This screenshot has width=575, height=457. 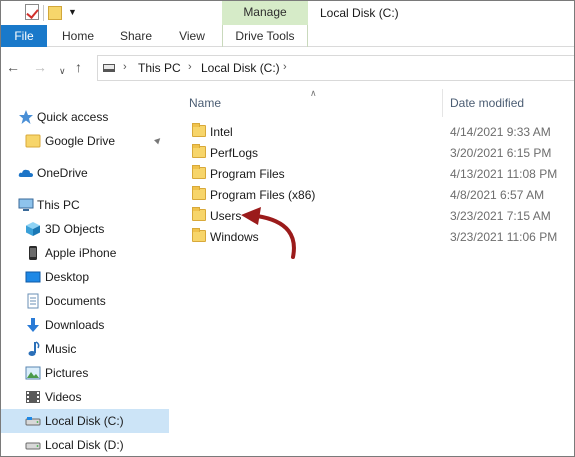 I want to click on pin-icon: ▲, so click(x=158, y=140).